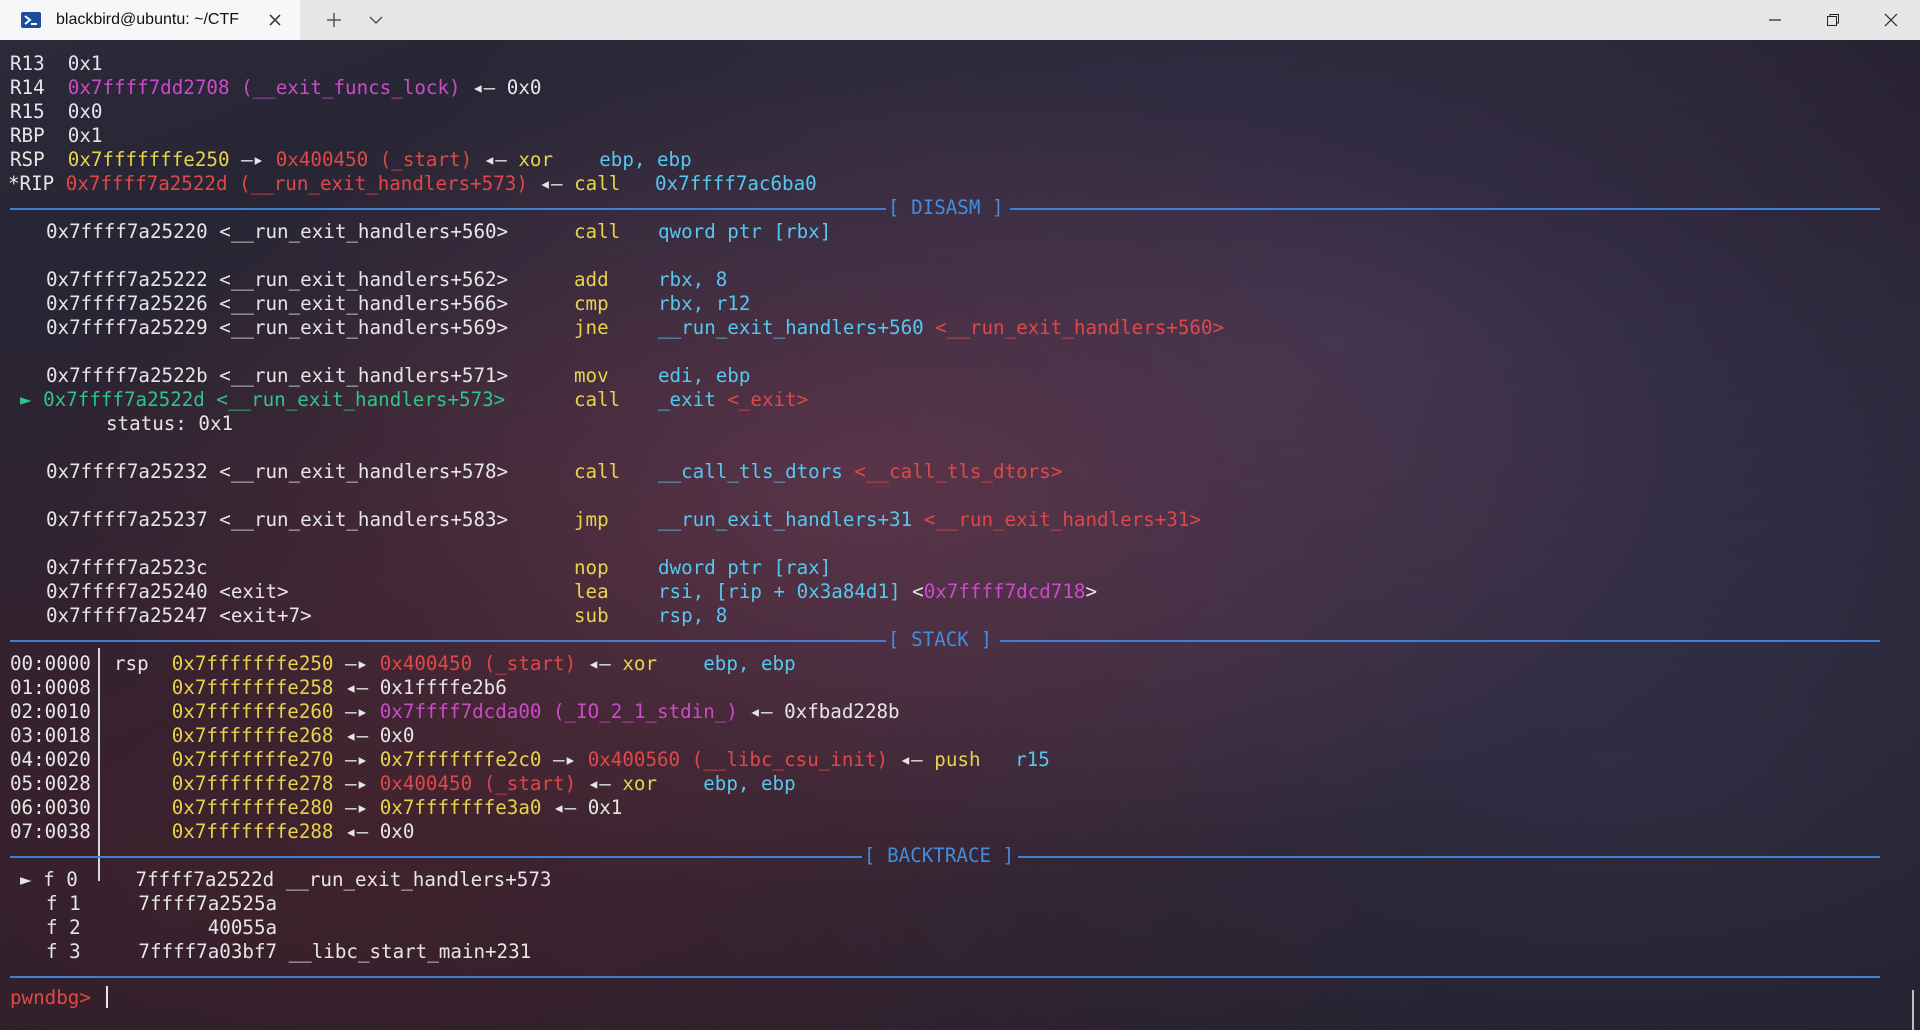  I want to click on disasm-line: 0x7ffff7a25237 <__run_exit_handlers+583>, so click(277, 520).